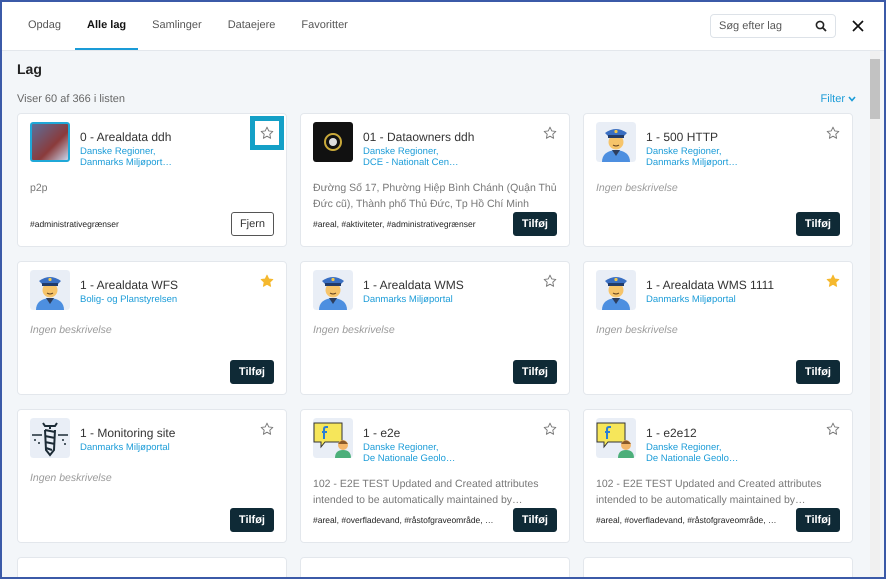 This screenshot has height=579, width=886. Describe the element at coordinates (45, 26) in the screenshot. I see `tab: Opdag` at that location.